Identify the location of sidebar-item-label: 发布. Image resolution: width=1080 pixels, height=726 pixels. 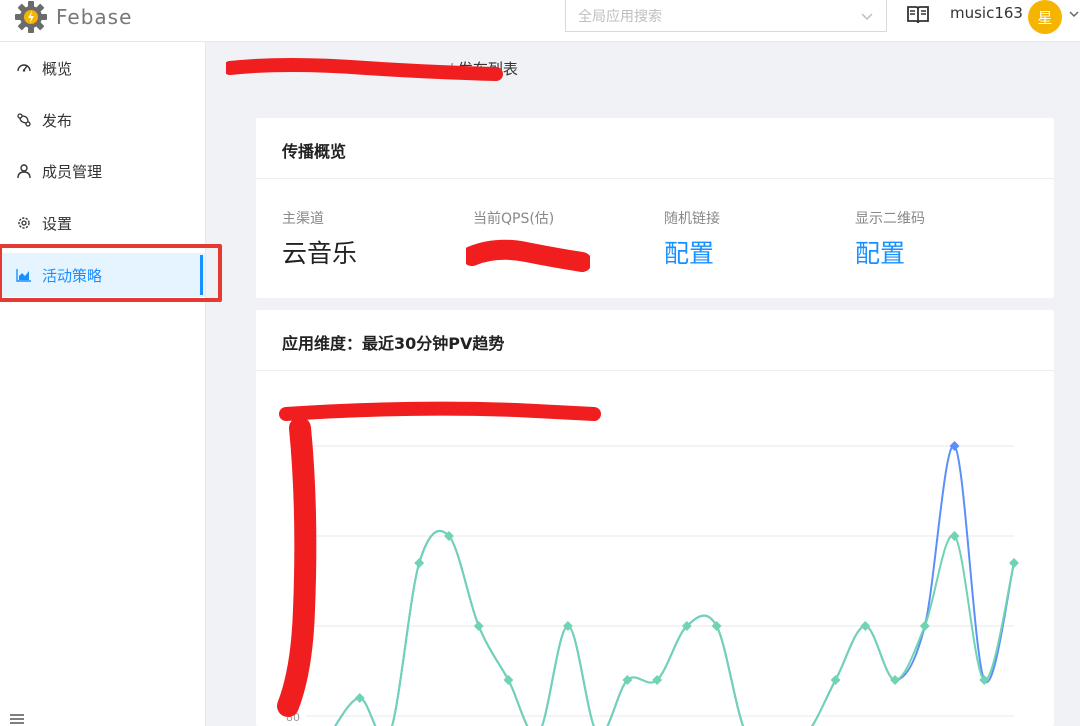
(57, 120).